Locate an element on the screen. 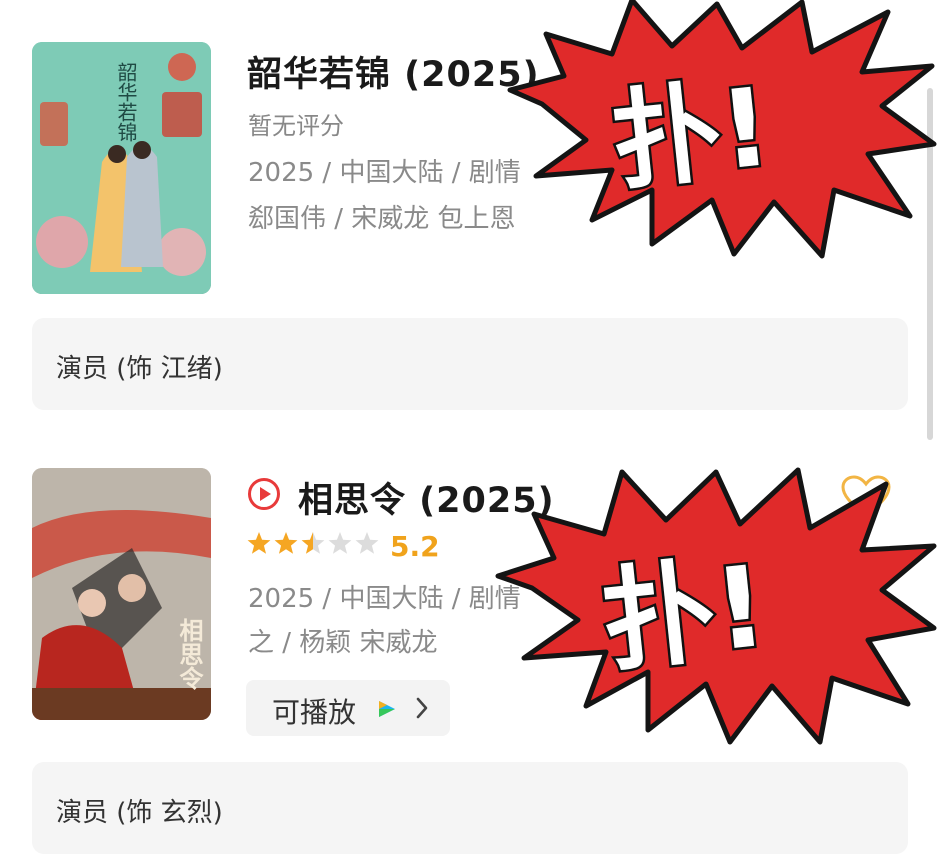  role-card-2: 演员 (饰 玄烈) is located at coordinates (470, 808).